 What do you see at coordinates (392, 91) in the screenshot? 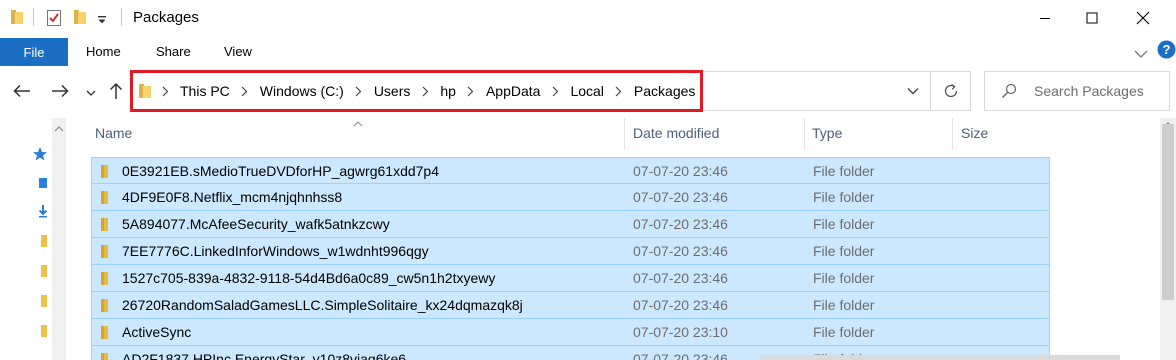
I see `breadcrumb-users: Users` at bounding box center [392, 91].